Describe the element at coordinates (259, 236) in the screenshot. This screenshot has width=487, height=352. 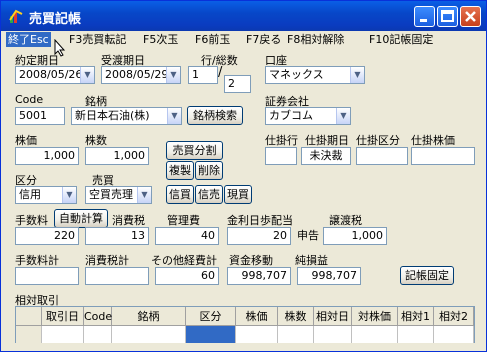
I see `interest-input: 20` at that location.